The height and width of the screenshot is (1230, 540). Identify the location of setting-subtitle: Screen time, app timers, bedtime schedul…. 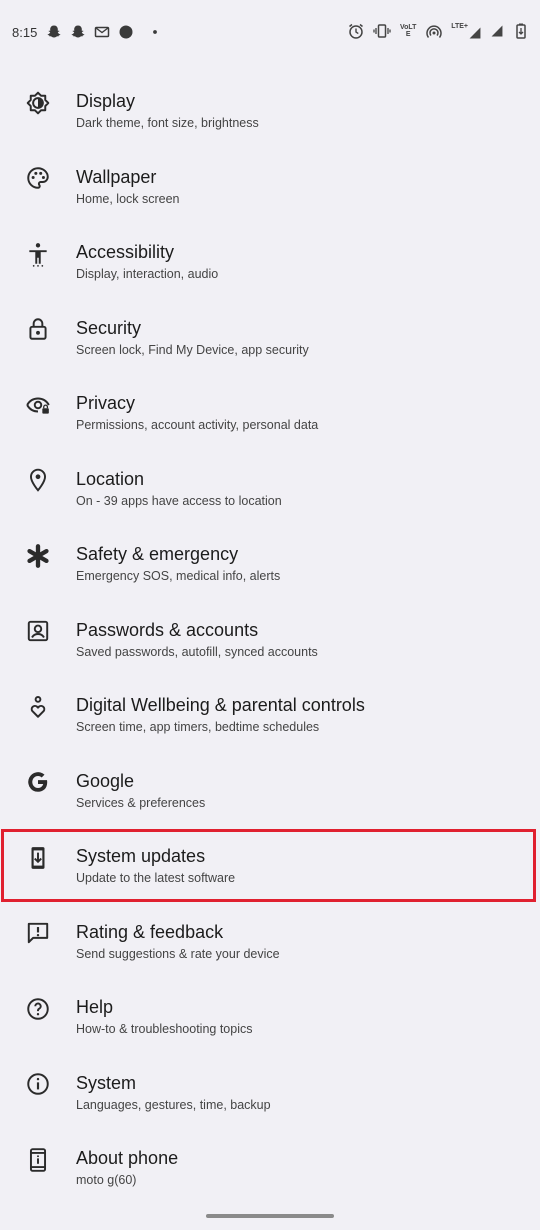
(198, 727).